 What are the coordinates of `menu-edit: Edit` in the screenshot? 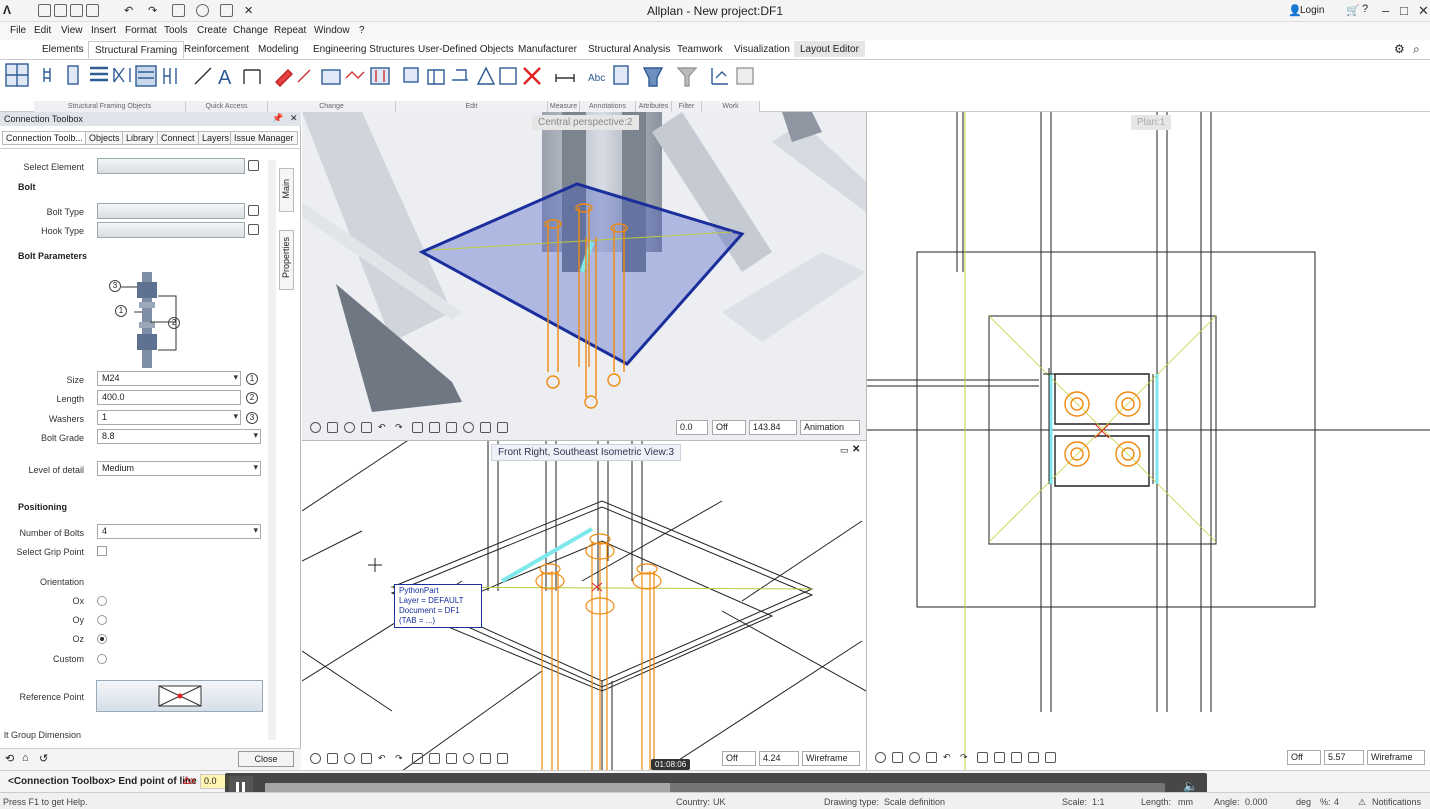 It's located at (42, 30).